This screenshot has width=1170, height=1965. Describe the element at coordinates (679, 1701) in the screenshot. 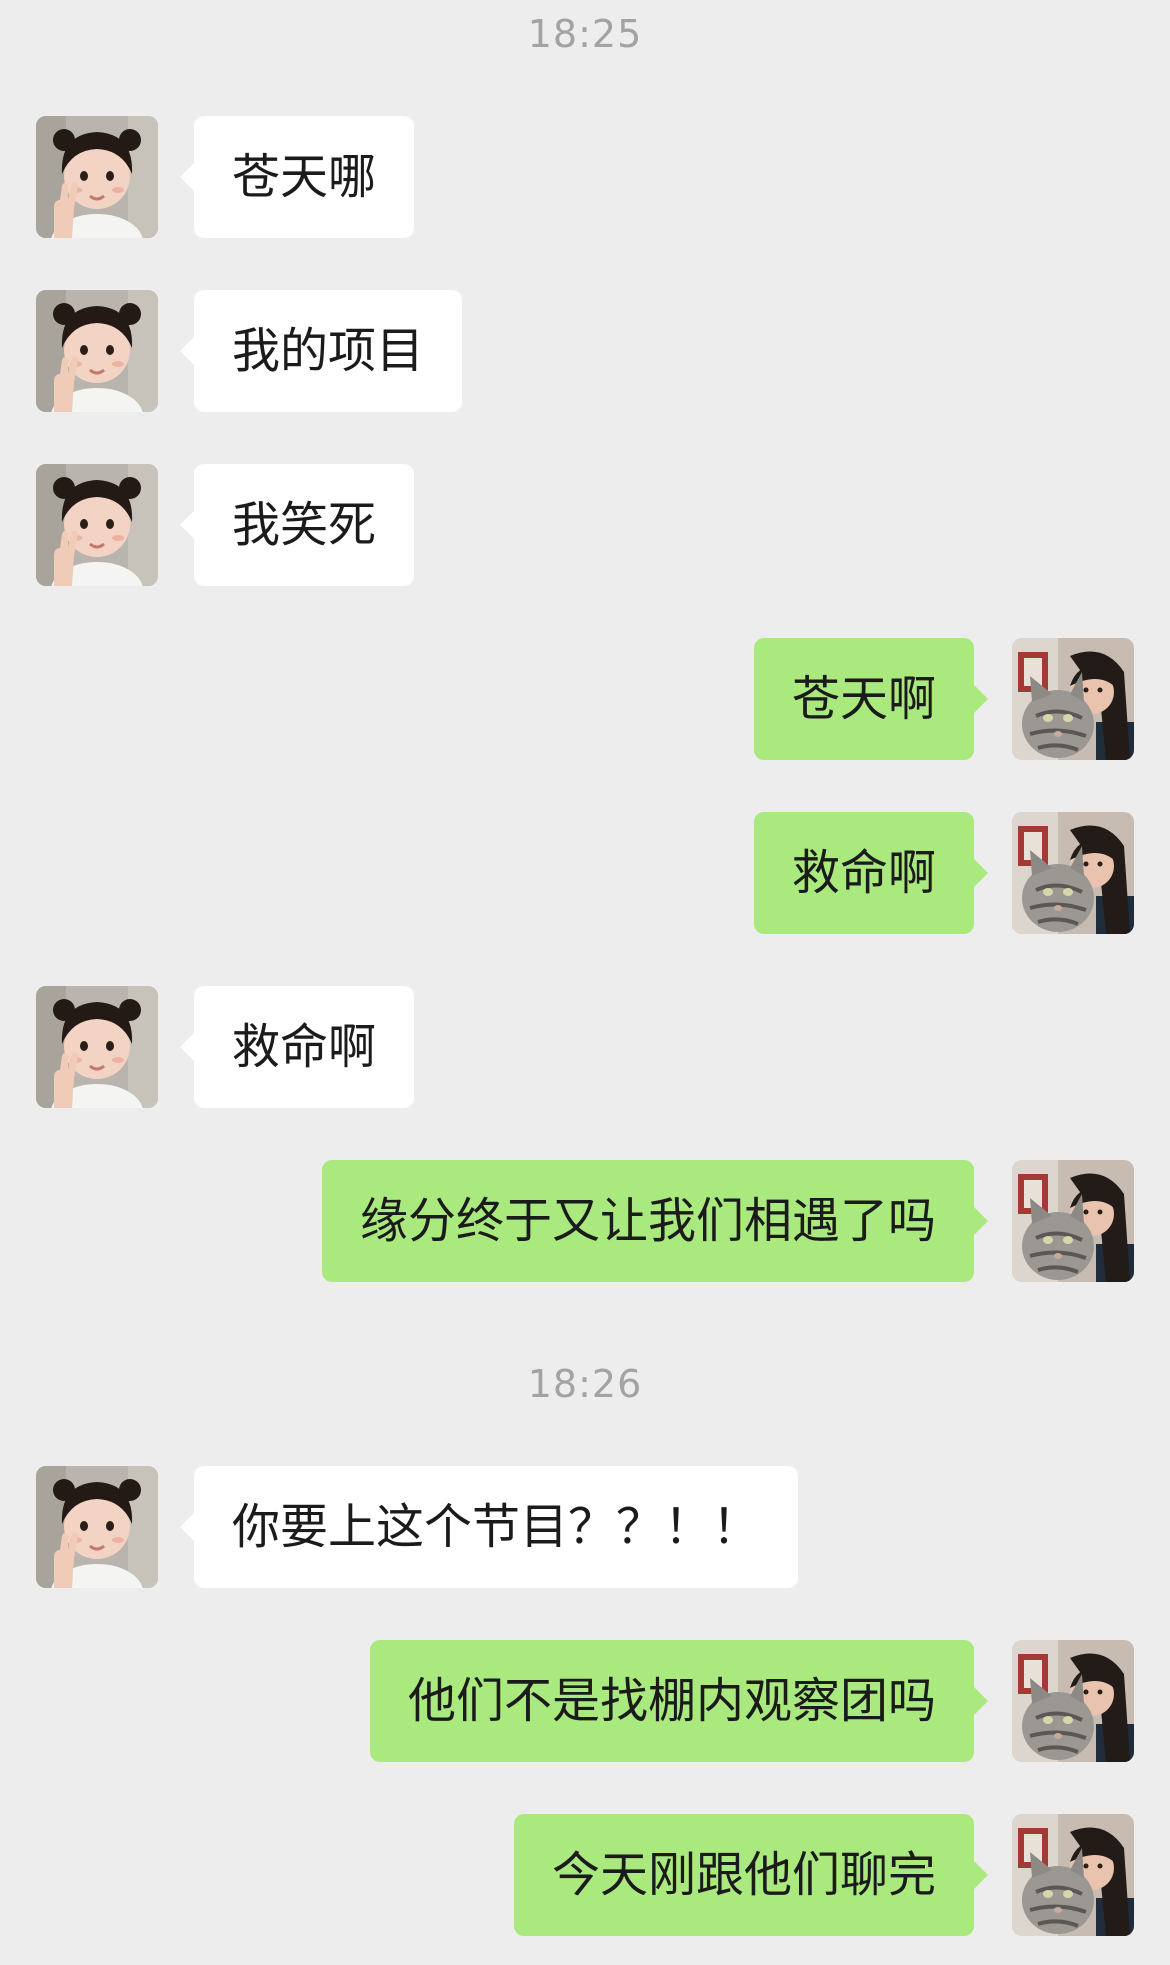

I see `sent-message-bubble: 他们不是找棚内观察团吗` at that location.